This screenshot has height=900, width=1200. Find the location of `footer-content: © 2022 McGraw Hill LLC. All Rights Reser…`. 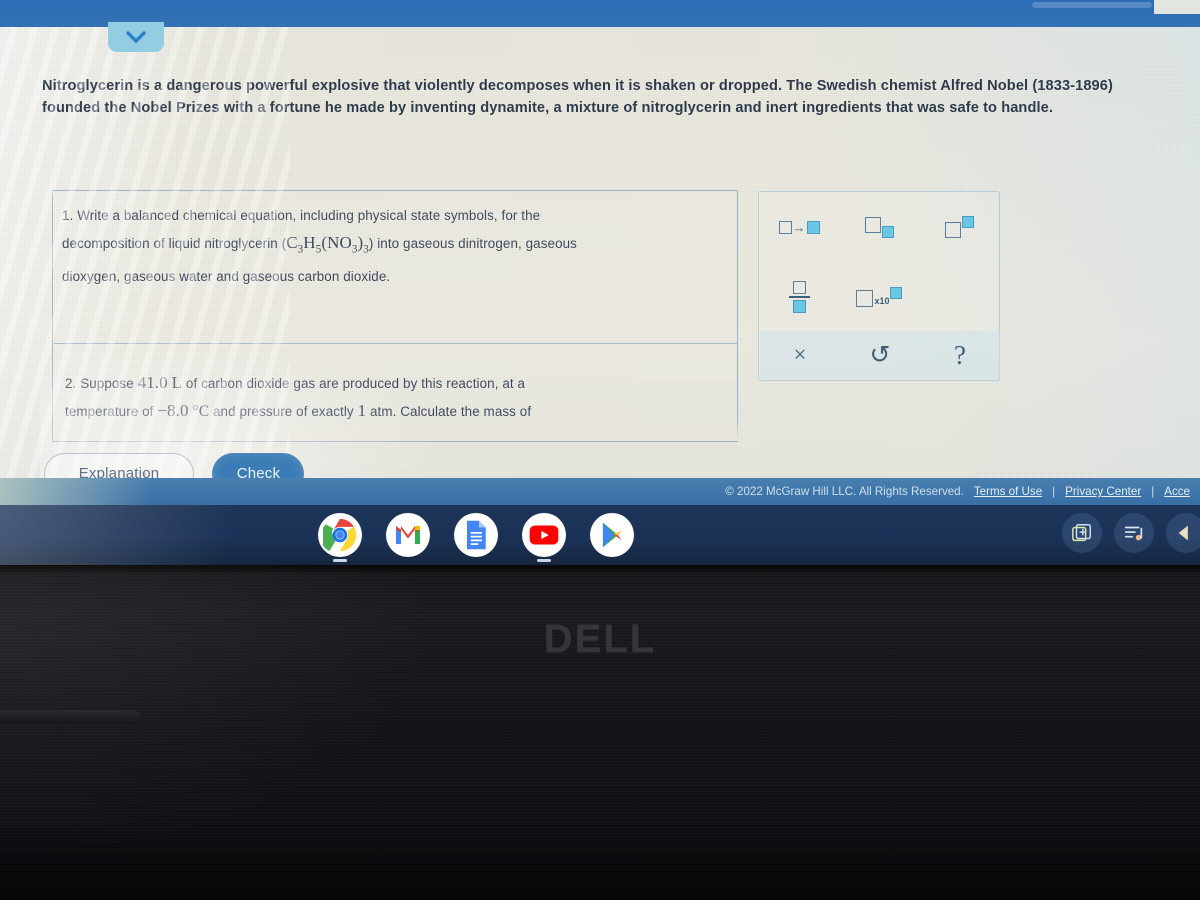

footer-content: © 2022 McGraw Hill LLC. All Rights Reser… is located at coordinates (962, 491).